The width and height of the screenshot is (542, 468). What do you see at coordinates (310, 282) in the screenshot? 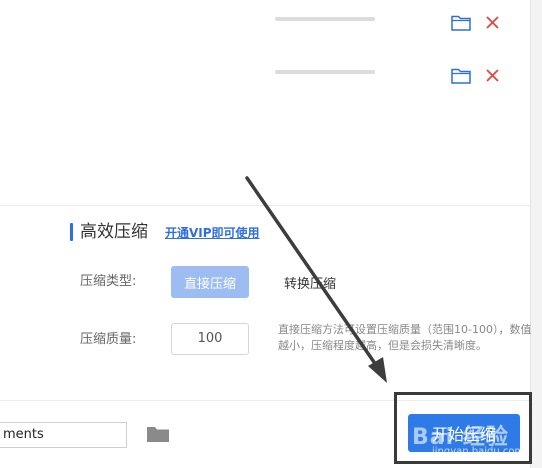
I see `convert-compress-button: 转换压缩` at bounding box center [310, 282].